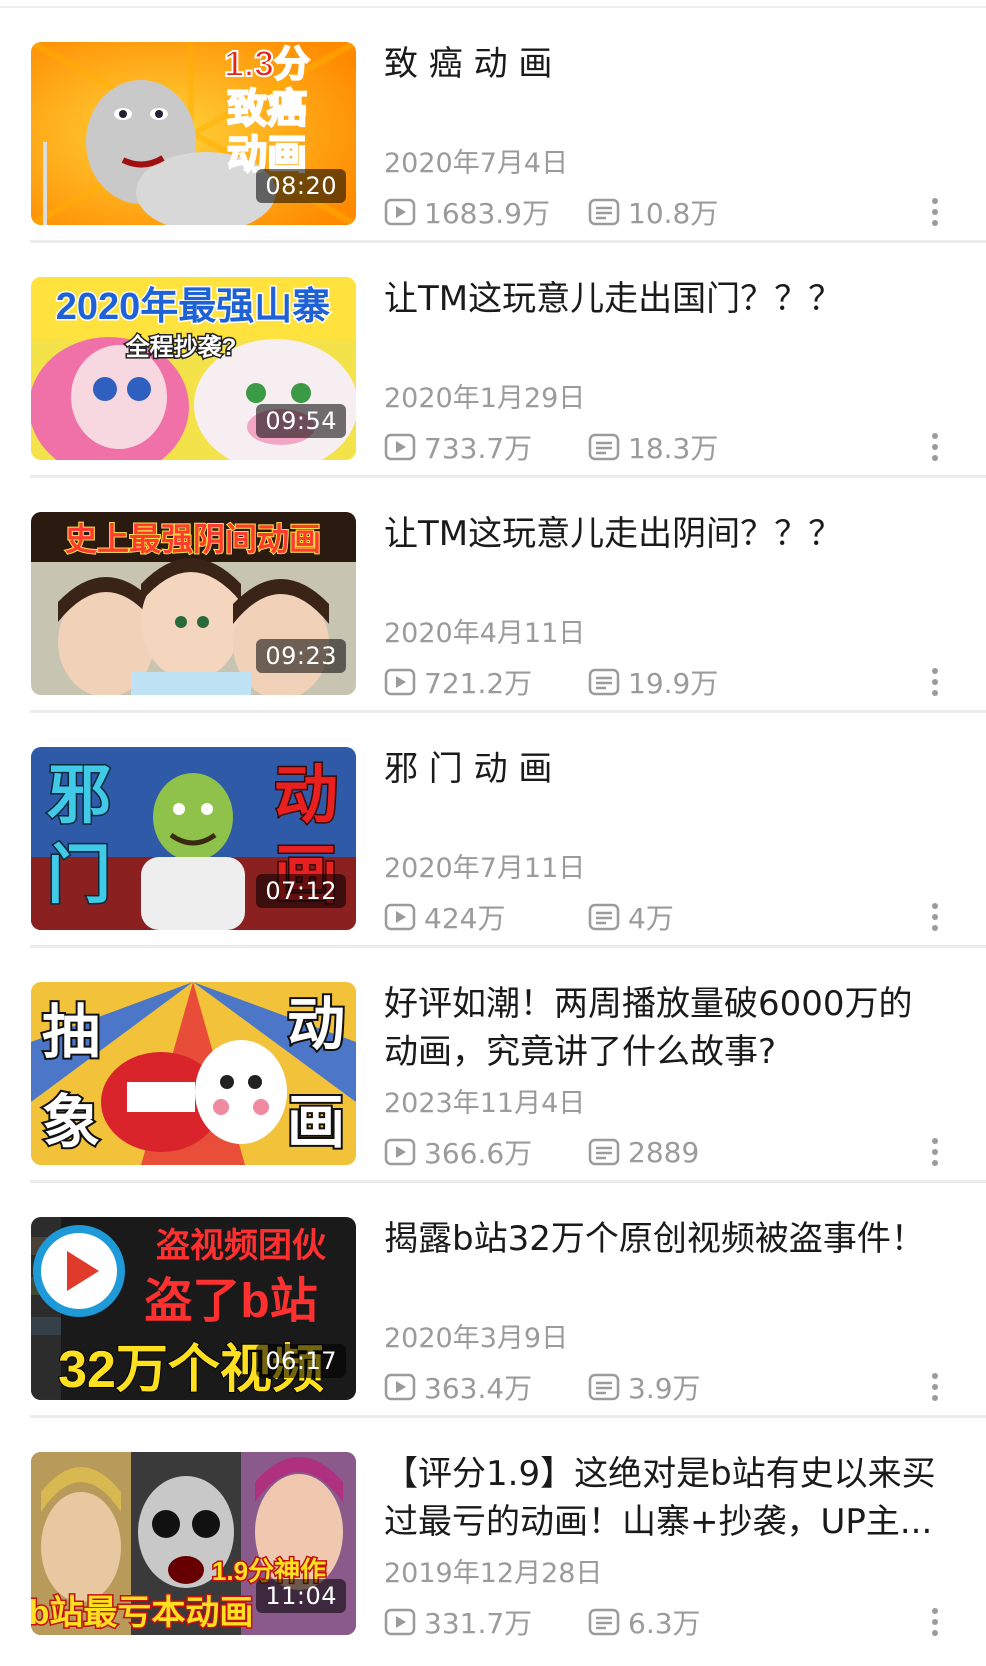 This screenshot has width=986, height=1666. Describe the element at coordinates (465, 918) in the screenshot. I see `view-count-value: 424万` at that location.